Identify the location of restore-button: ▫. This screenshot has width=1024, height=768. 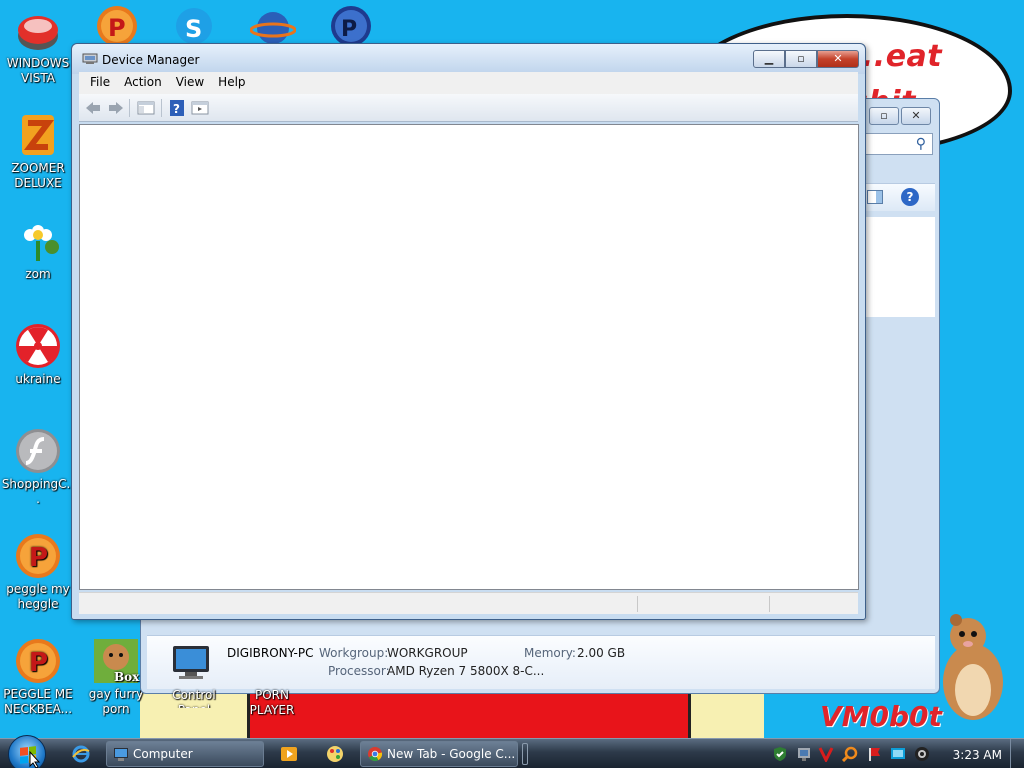
(884, 116).